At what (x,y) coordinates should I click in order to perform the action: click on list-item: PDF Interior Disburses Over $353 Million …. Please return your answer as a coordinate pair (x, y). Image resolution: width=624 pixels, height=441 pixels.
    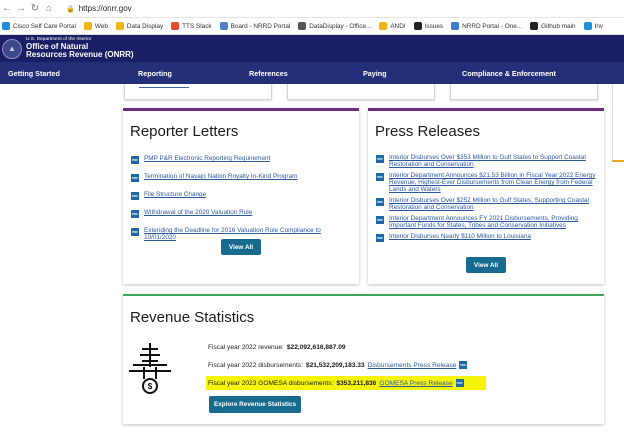
    Looking at the image, I should click on (488, 161).